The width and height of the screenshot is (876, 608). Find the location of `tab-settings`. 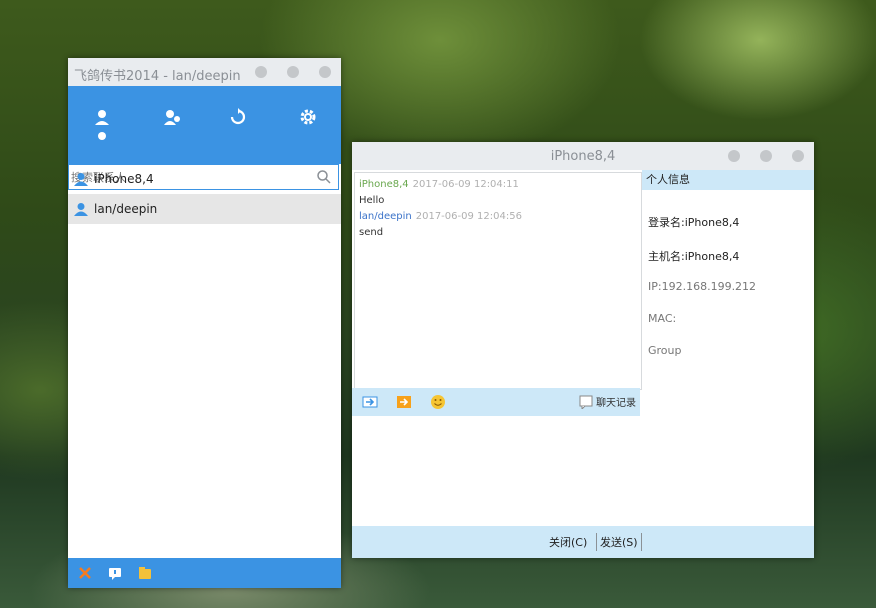

tab-settings is located at coordinates (308, 118).